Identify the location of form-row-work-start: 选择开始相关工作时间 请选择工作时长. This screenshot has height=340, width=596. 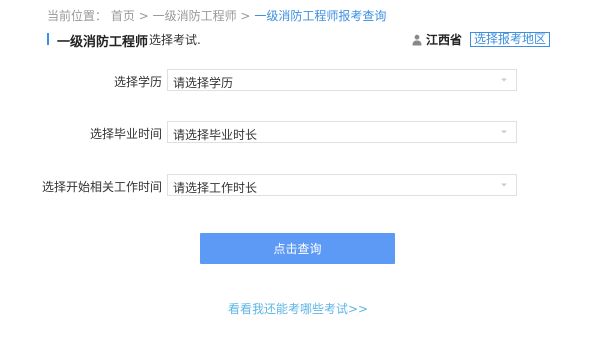
(298, 186).